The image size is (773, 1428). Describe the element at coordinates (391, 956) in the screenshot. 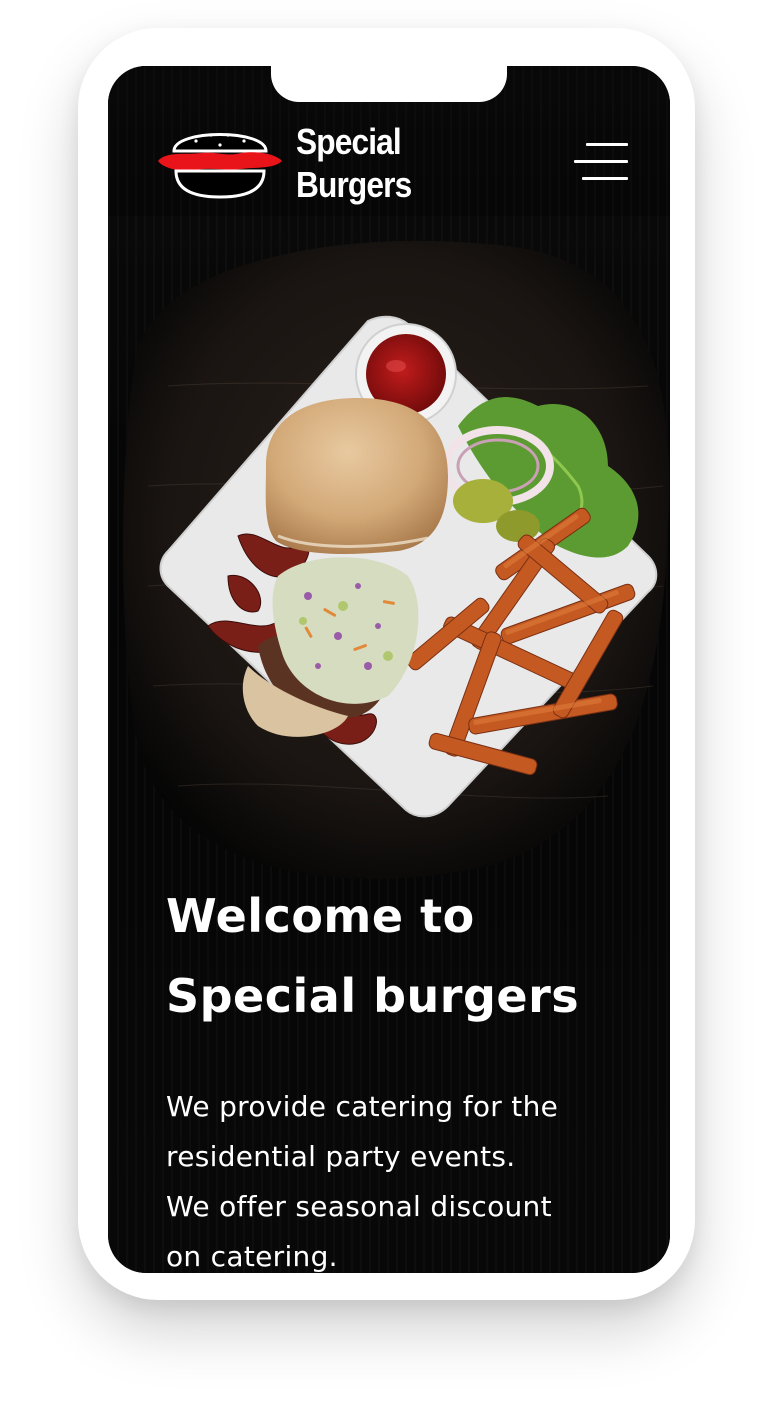

I see `hero-heading: Welcome to Special burgers` at that location.